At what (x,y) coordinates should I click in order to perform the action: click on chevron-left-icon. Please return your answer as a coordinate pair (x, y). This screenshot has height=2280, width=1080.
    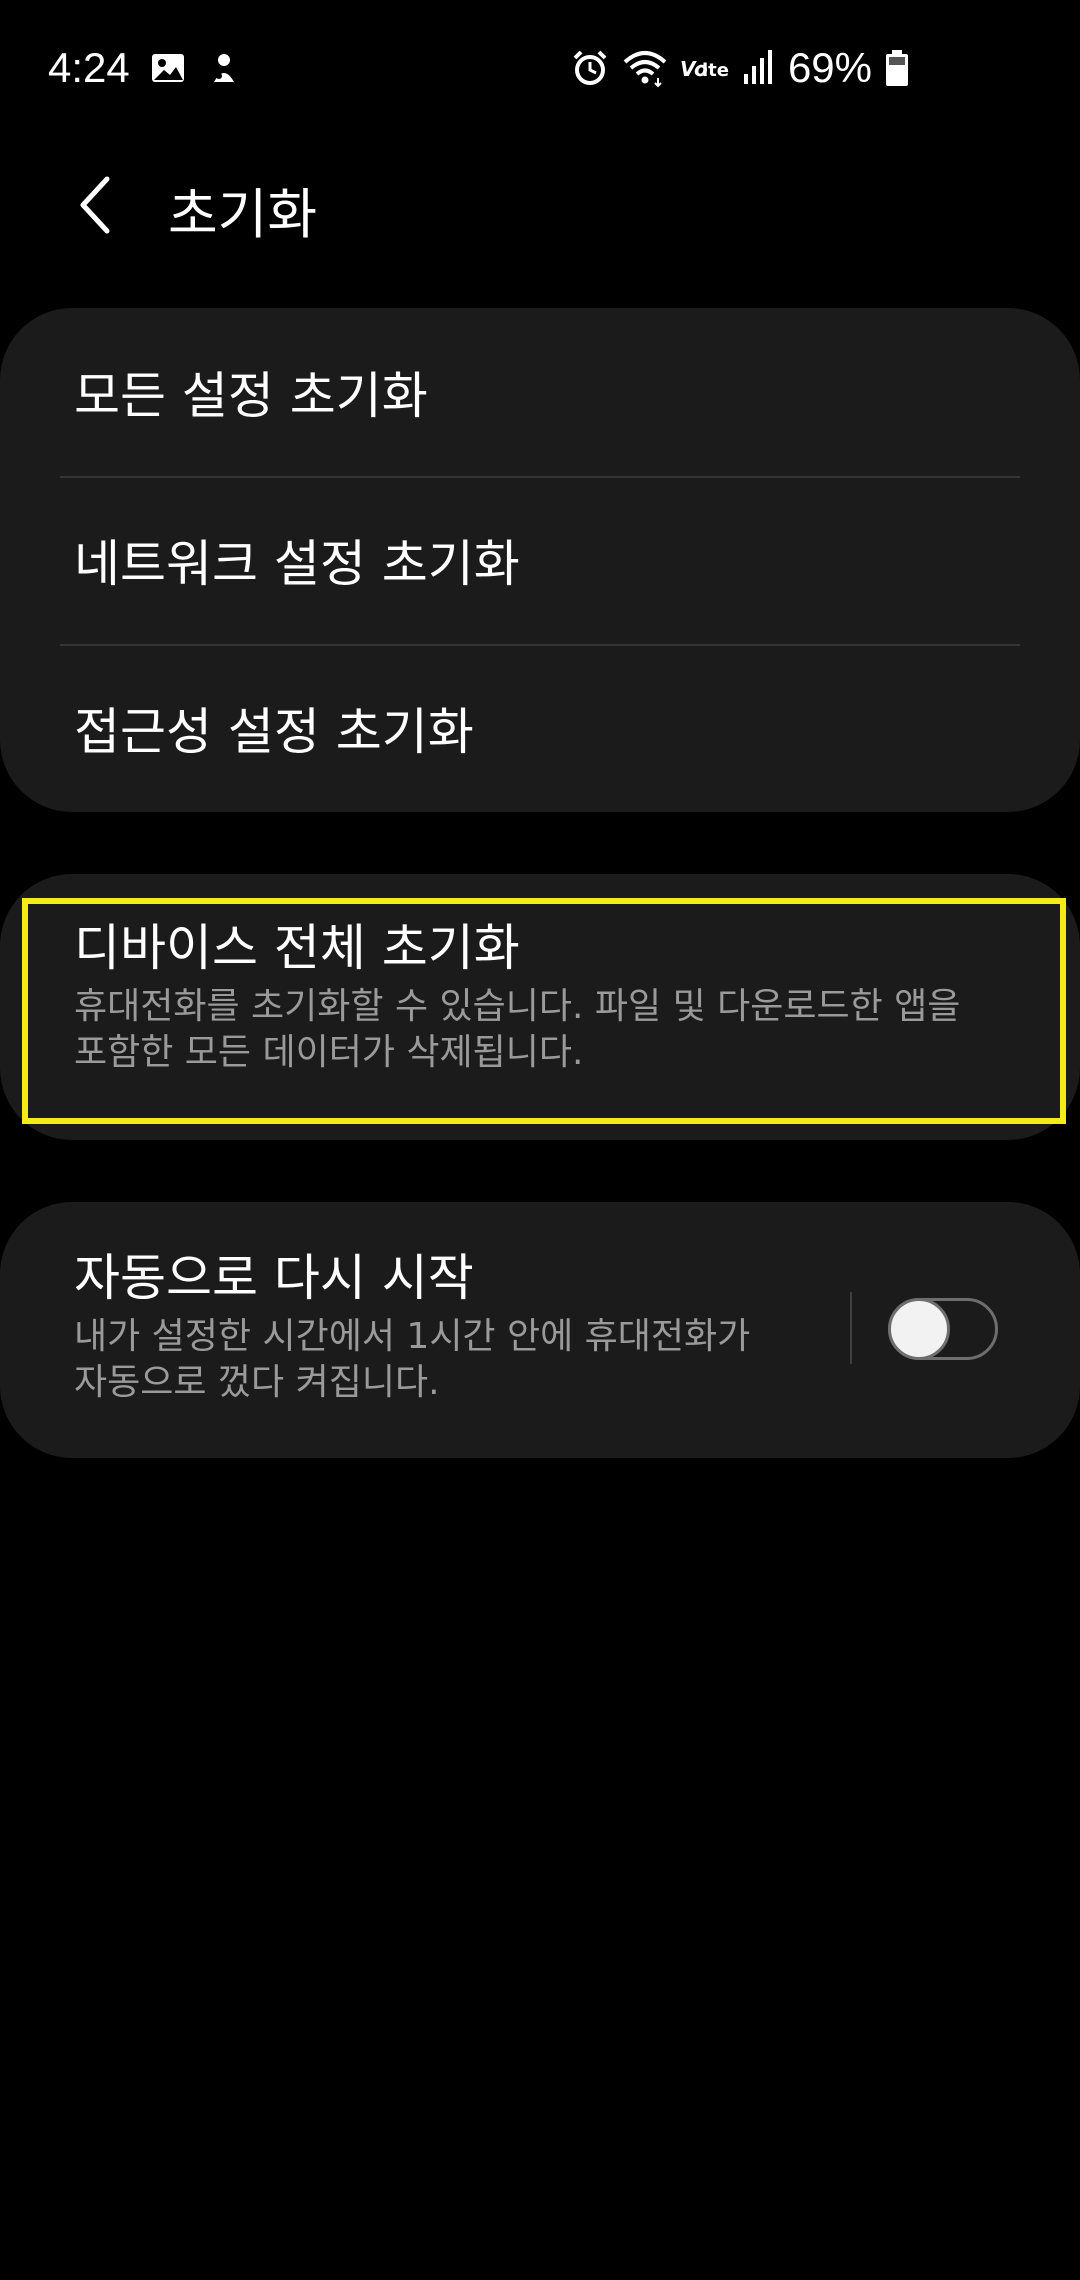
    Looking at the image, I should click on (95, 205).